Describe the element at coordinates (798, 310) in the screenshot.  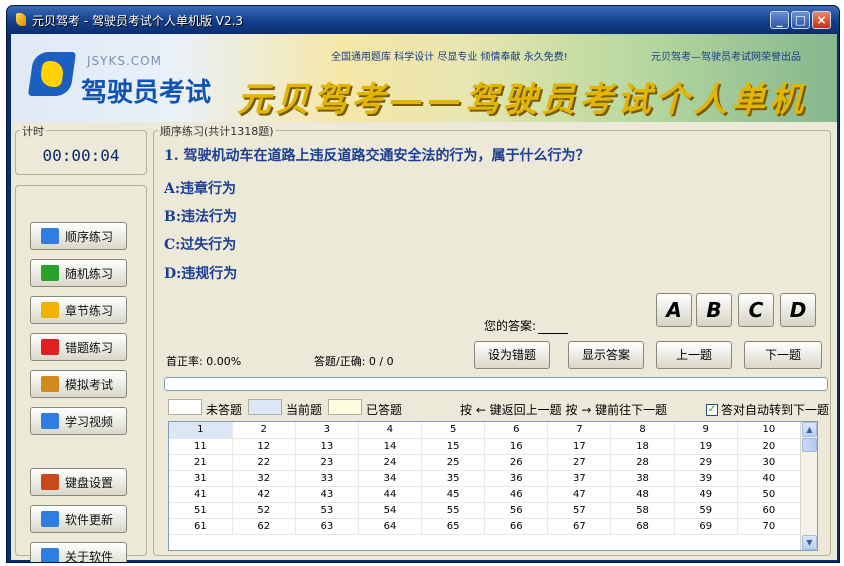
I see `answer-d-button: D` at that location.